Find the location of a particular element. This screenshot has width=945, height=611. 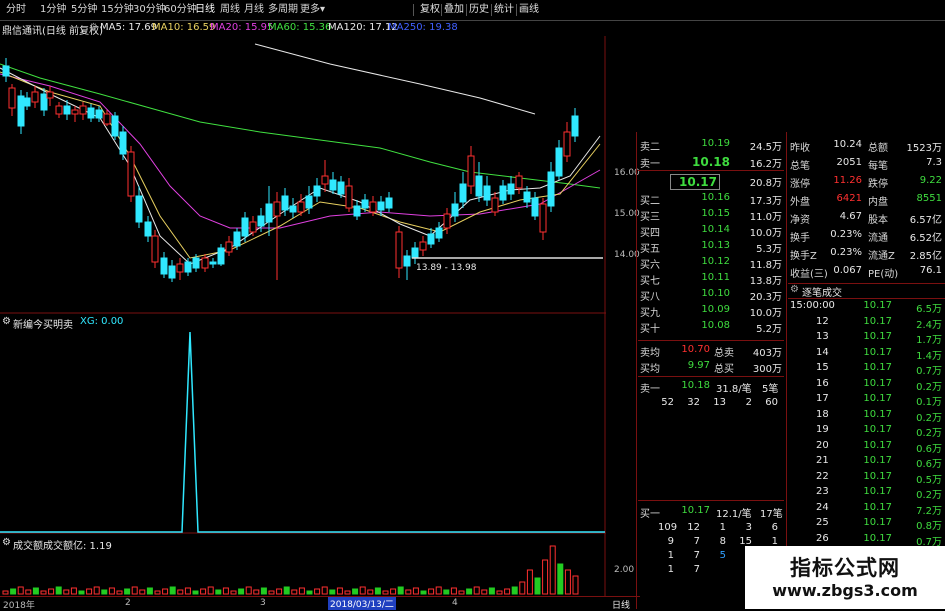

draw-line-button: 画线 is located at coordinates (529, 10).